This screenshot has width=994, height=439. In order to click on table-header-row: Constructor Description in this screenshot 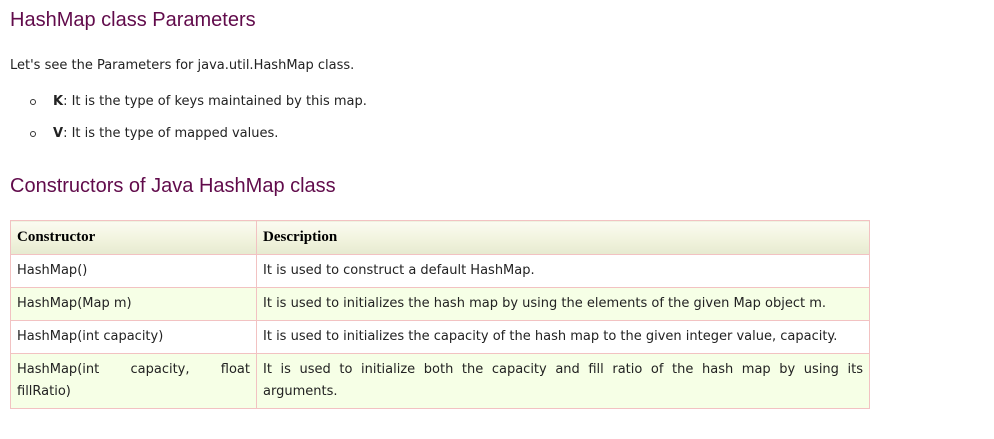, I will do `click(440, 237)`.